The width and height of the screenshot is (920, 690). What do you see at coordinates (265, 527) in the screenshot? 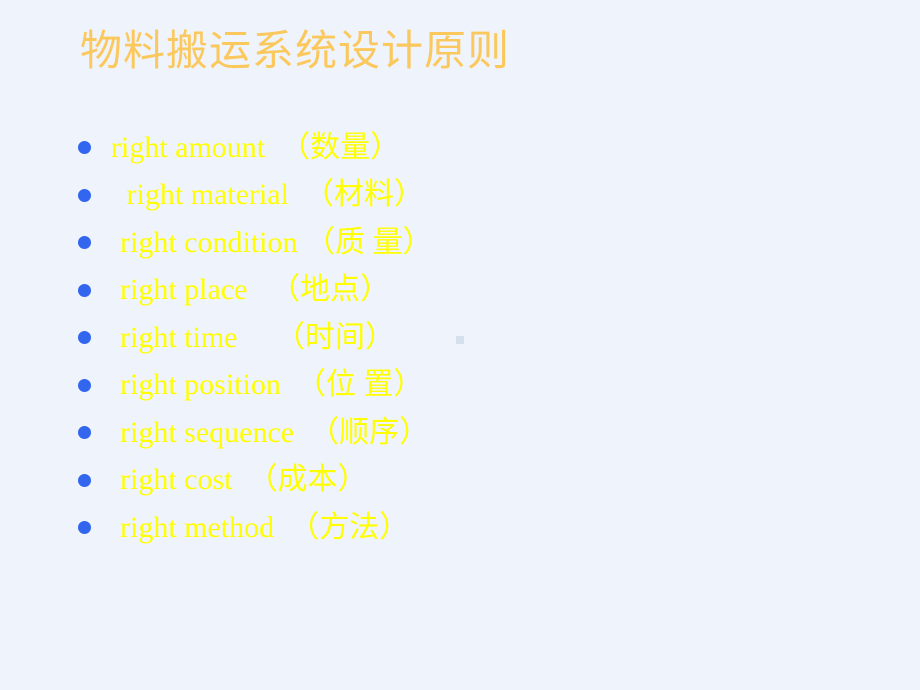
I see `list-item-label: right method （方法）` at bounding box center [265, 527].